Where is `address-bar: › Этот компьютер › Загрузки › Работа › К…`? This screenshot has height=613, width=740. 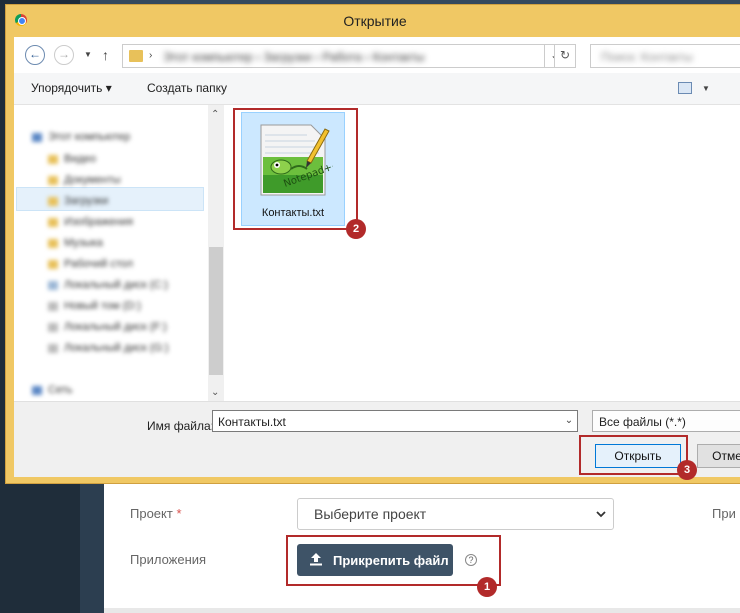 address-bar: › Этот компьютер › Загрузки › Работа › К… is located at coordinates (348, 56).